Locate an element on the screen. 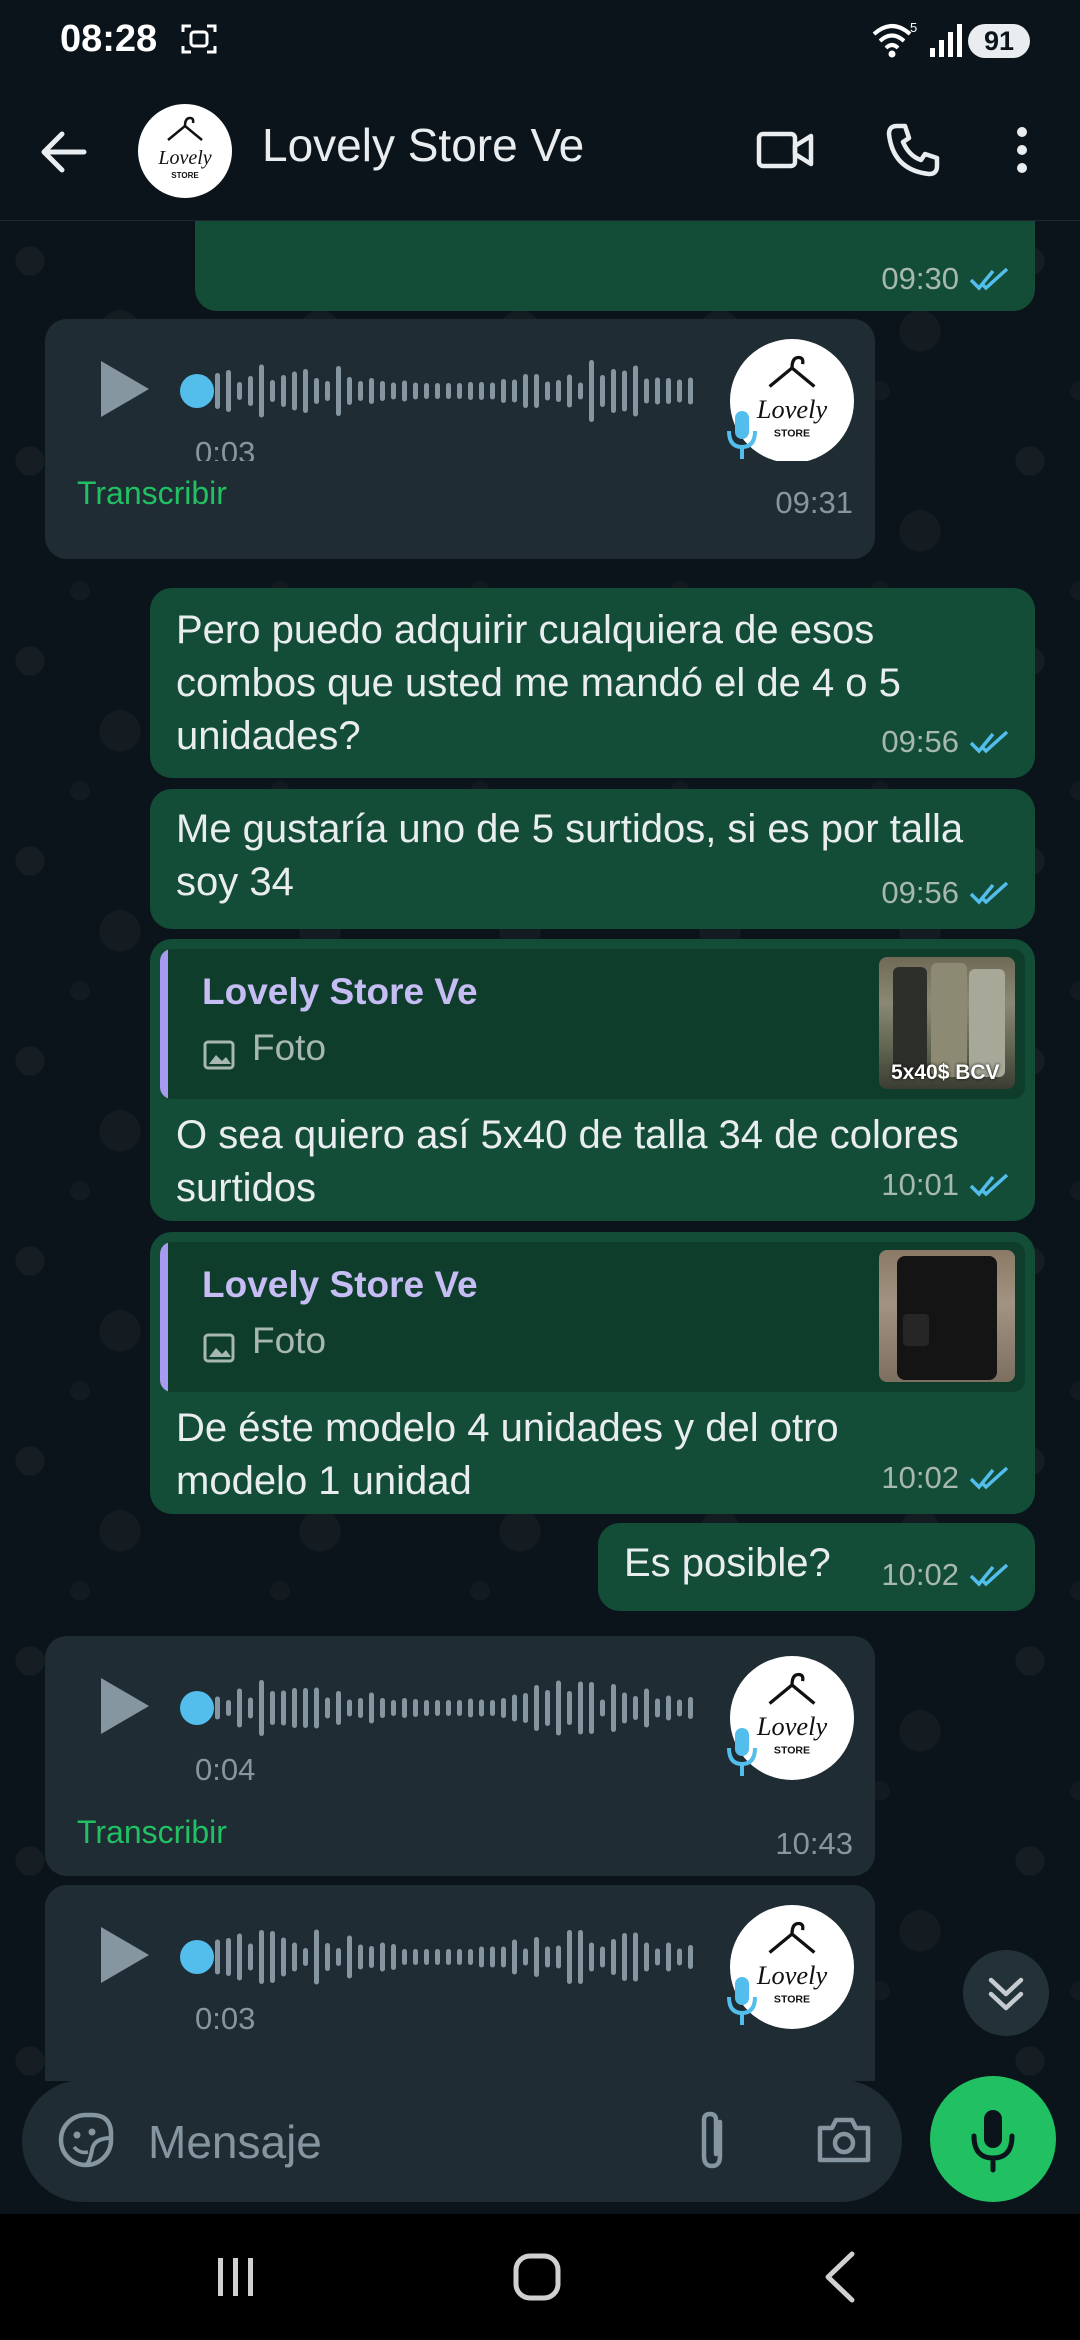 Image resolution: width=1080 pixels, height=2340 pixels. message-time: 10:43 is located at coordinates (814, 1843).